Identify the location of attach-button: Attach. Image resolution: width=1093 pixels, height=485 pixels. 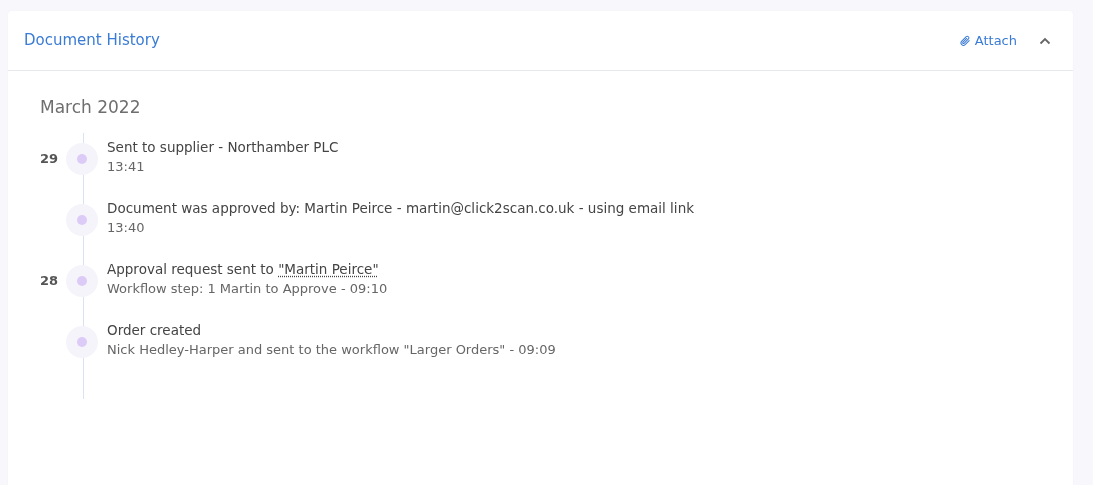
(988, 40).